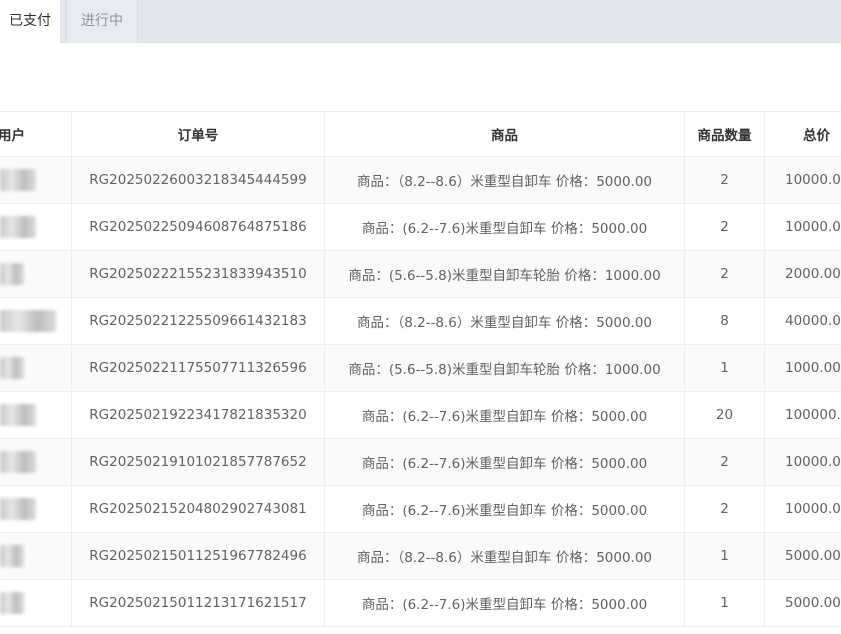  What do you see at coordinates (816, 136) in the screenshot?
I see `header-total: 总价` at bounding box center [816, 136].